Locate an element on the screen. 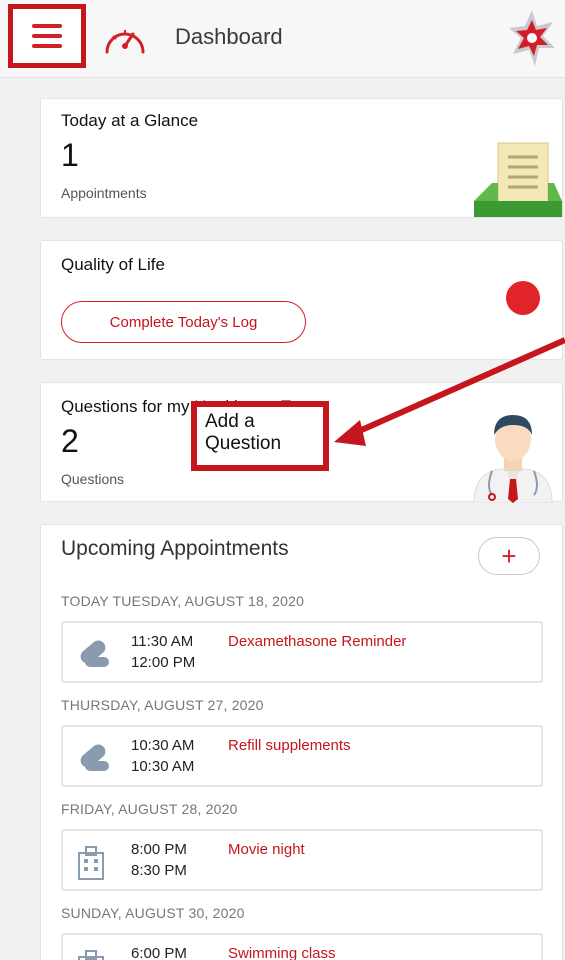 This screenshot has width=565, height=960. add-question-label-line2: Question is located at coordinates (243, 443).